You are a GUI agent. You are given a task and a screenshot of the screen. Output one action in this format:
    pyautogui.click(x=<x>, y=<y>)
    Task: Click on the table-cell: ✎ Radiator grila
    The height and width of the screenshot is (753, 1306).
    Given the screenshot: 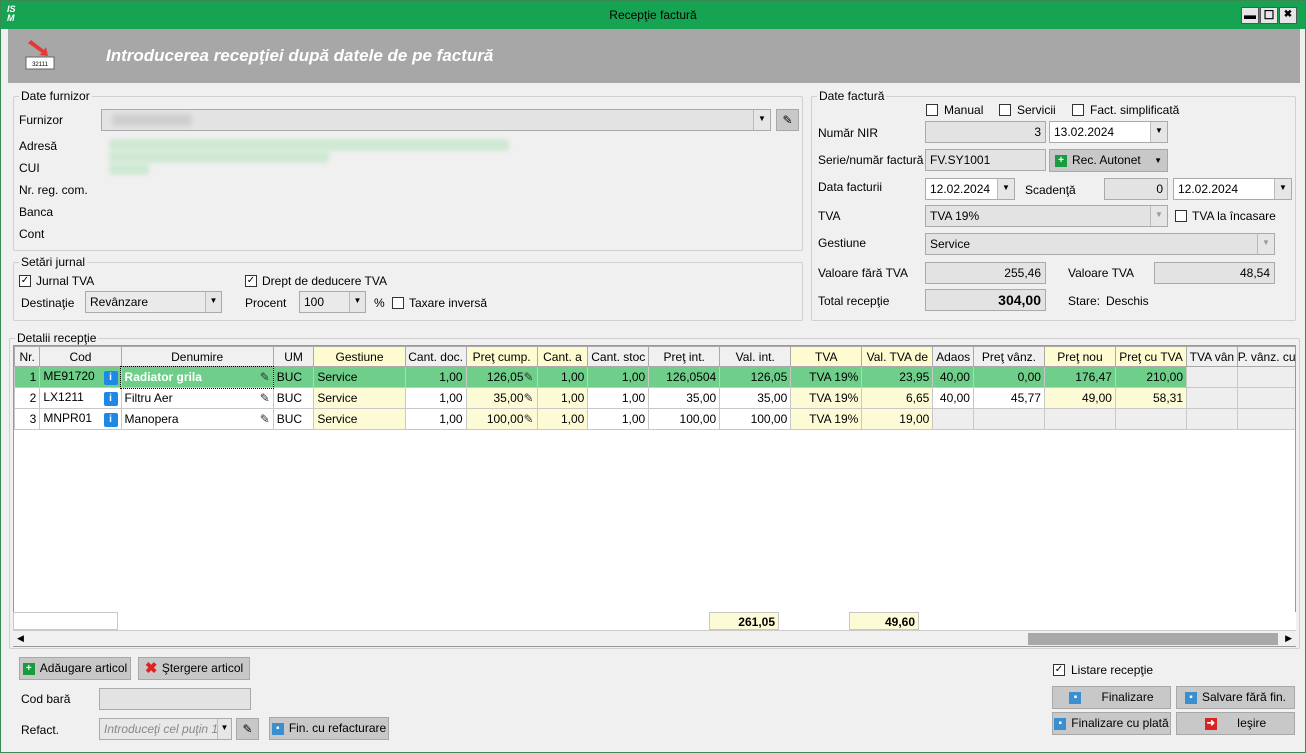 What is the action you would take?
    pyautogui.click(x=197, y=377)
    